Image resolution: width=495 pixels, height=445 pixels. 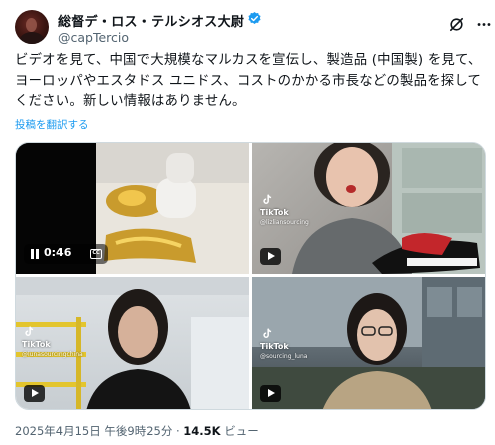 What do you see at coordinates (368, 343) in the screenshot?
I see `video-tile-4: TikTok @sourcing_luna` at bounding box center [368, 343].